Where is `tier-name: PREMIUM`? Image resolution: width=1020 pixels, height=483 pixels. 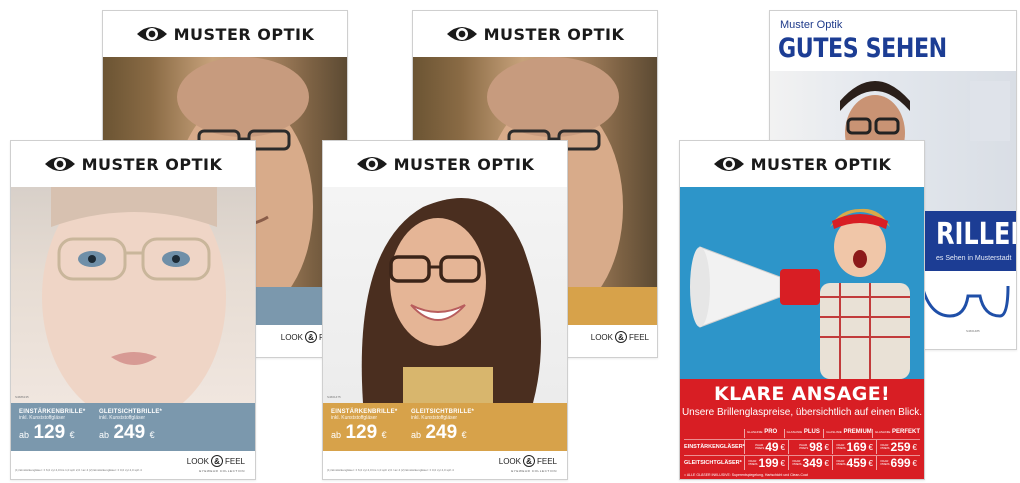
tier-name: PREMIUM is located at coordinates (857, 432).